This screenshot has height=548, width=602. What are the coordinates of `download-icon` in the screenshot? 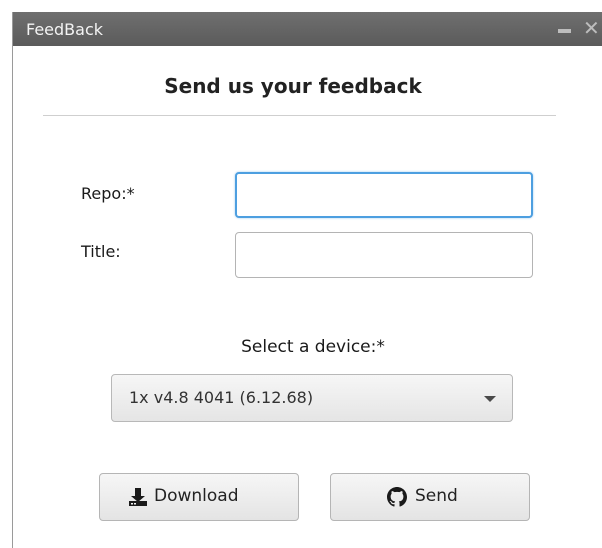 It's located at (138, 499).